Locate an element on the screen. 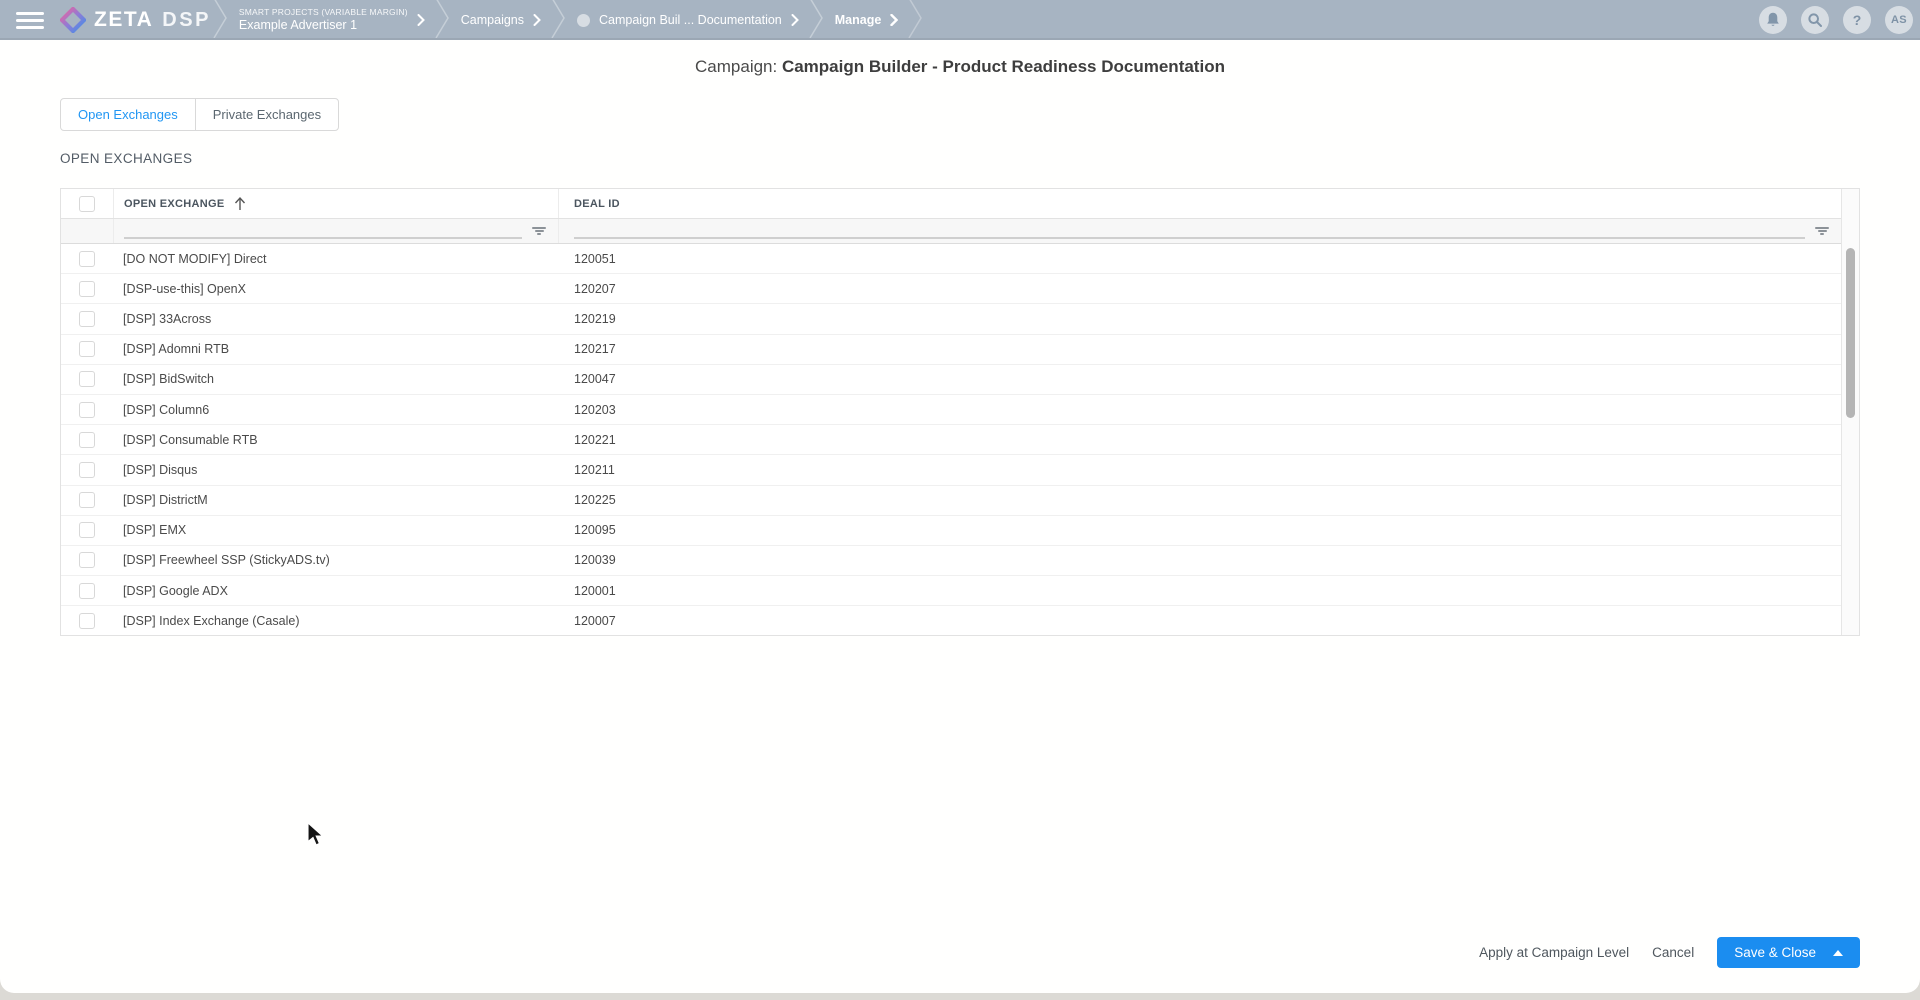  bell-icon is located at coordinates (1773, 20).